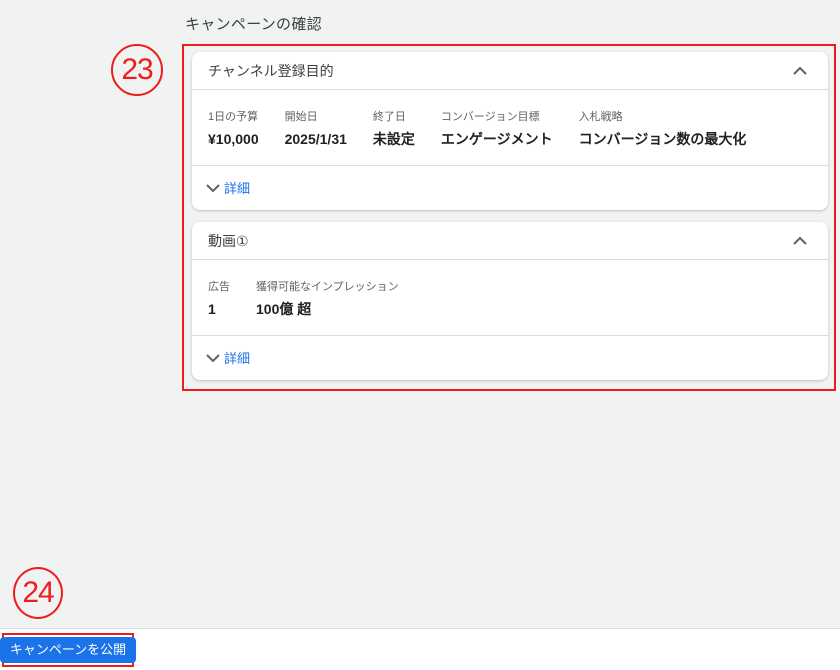  What do you see at coordinates (510, 241) in the screenshot?
I see `video-card-header: 動画①` at bounding box center [510, 241].